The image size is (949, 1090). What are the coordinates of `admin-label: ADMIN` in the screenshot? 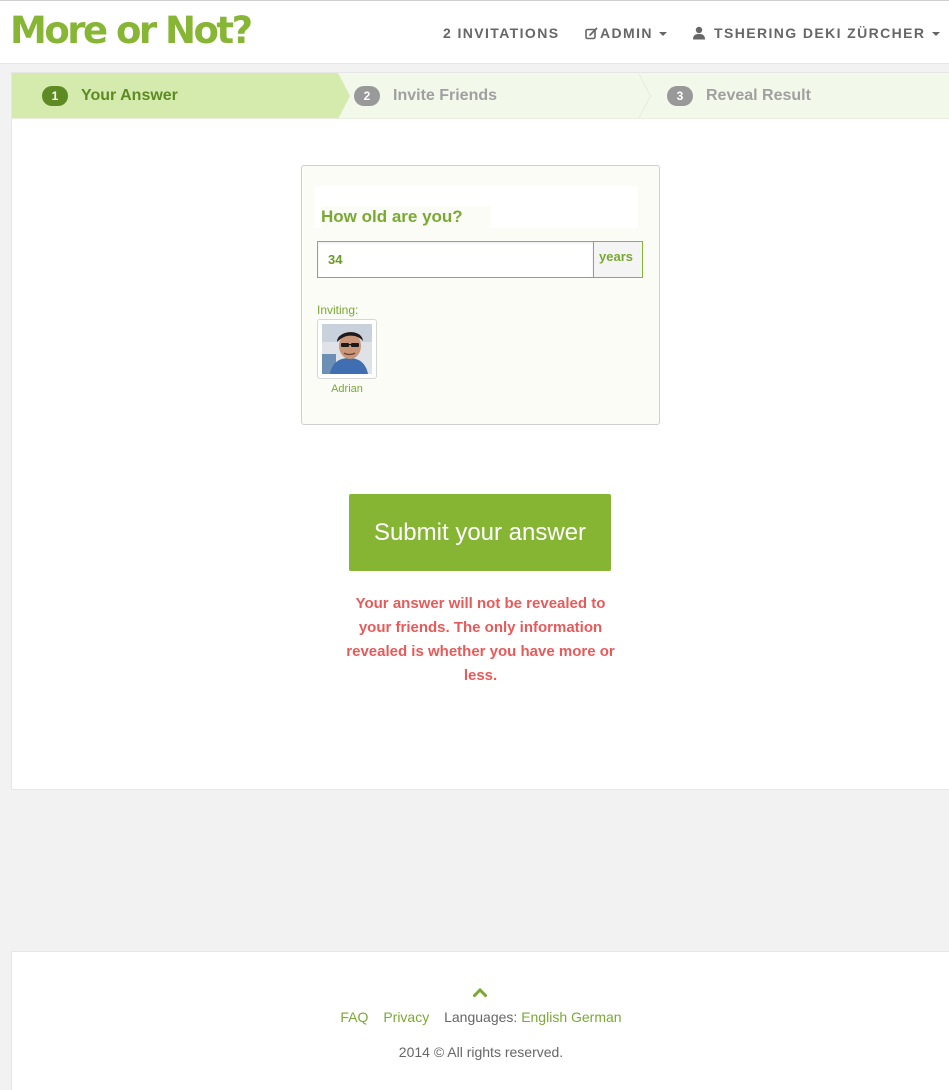 It's located at (626, 33).